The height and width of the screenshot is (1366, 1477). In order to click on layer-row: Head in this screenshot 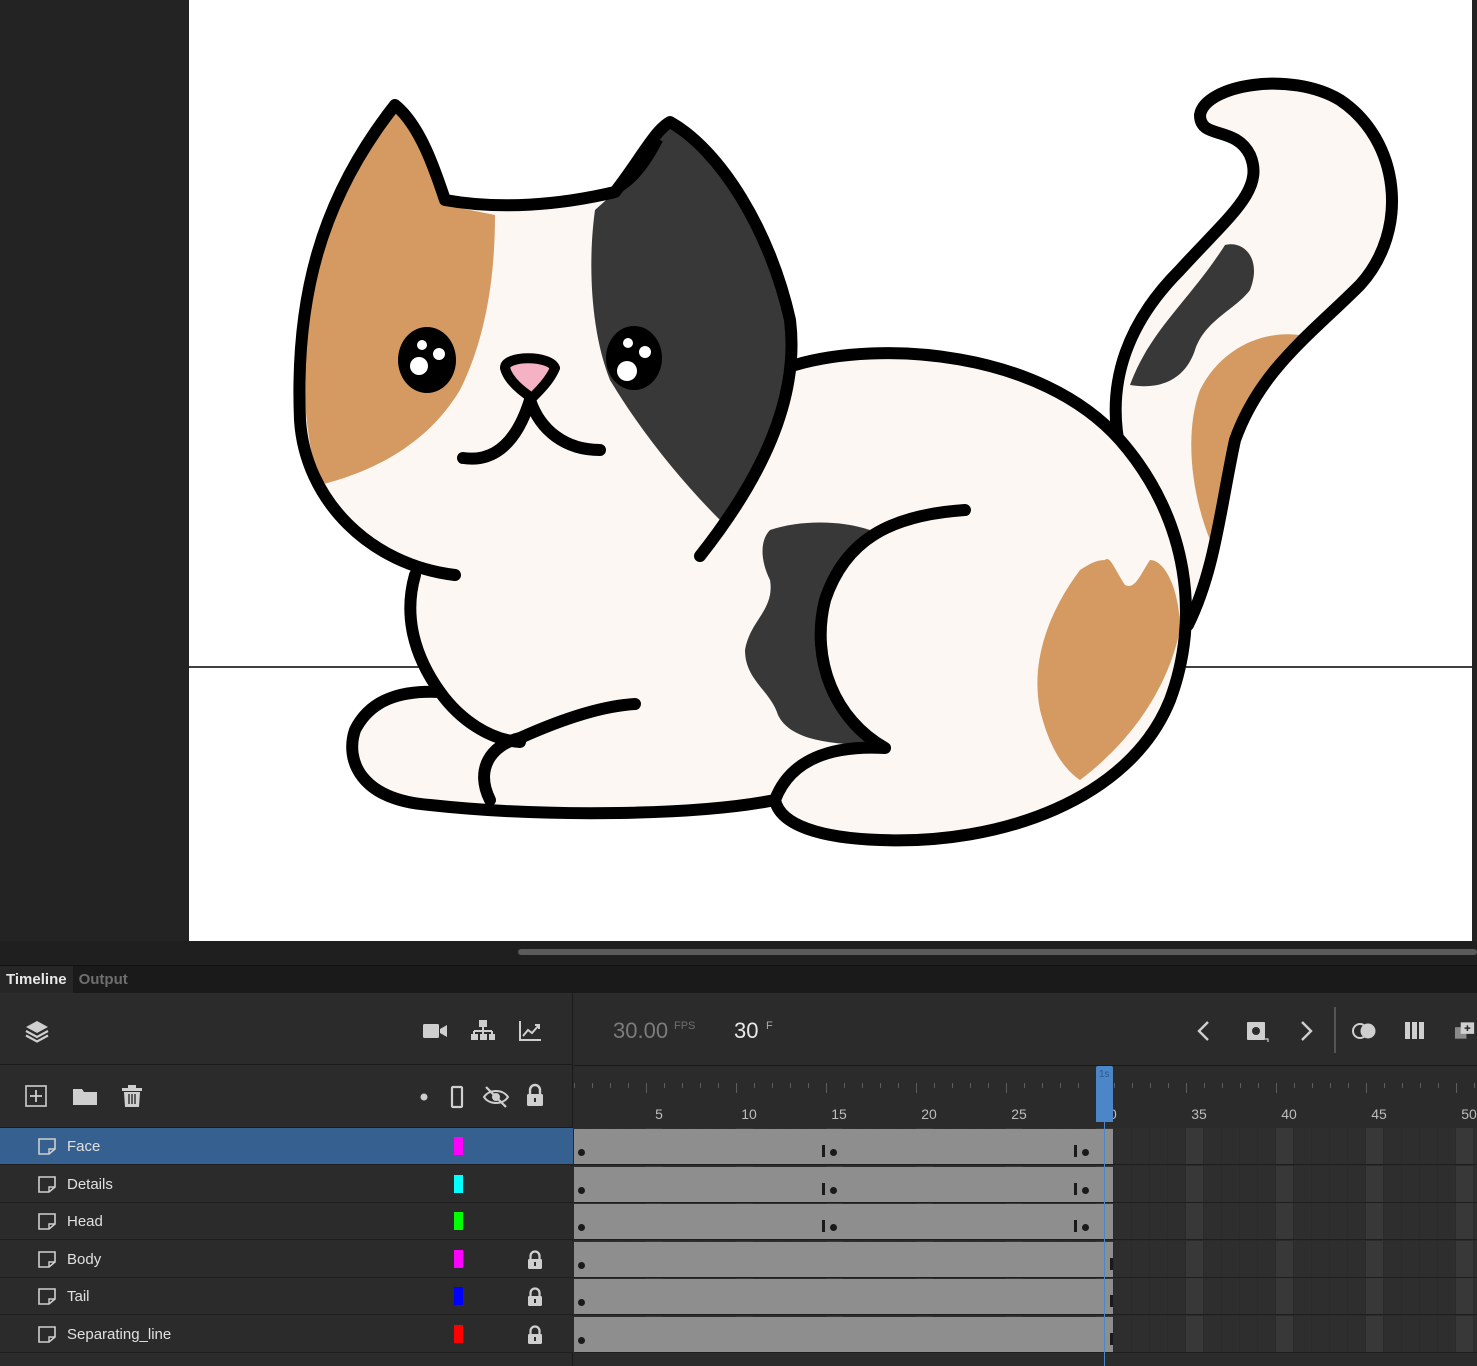, I will do `click(286, 1222)`.